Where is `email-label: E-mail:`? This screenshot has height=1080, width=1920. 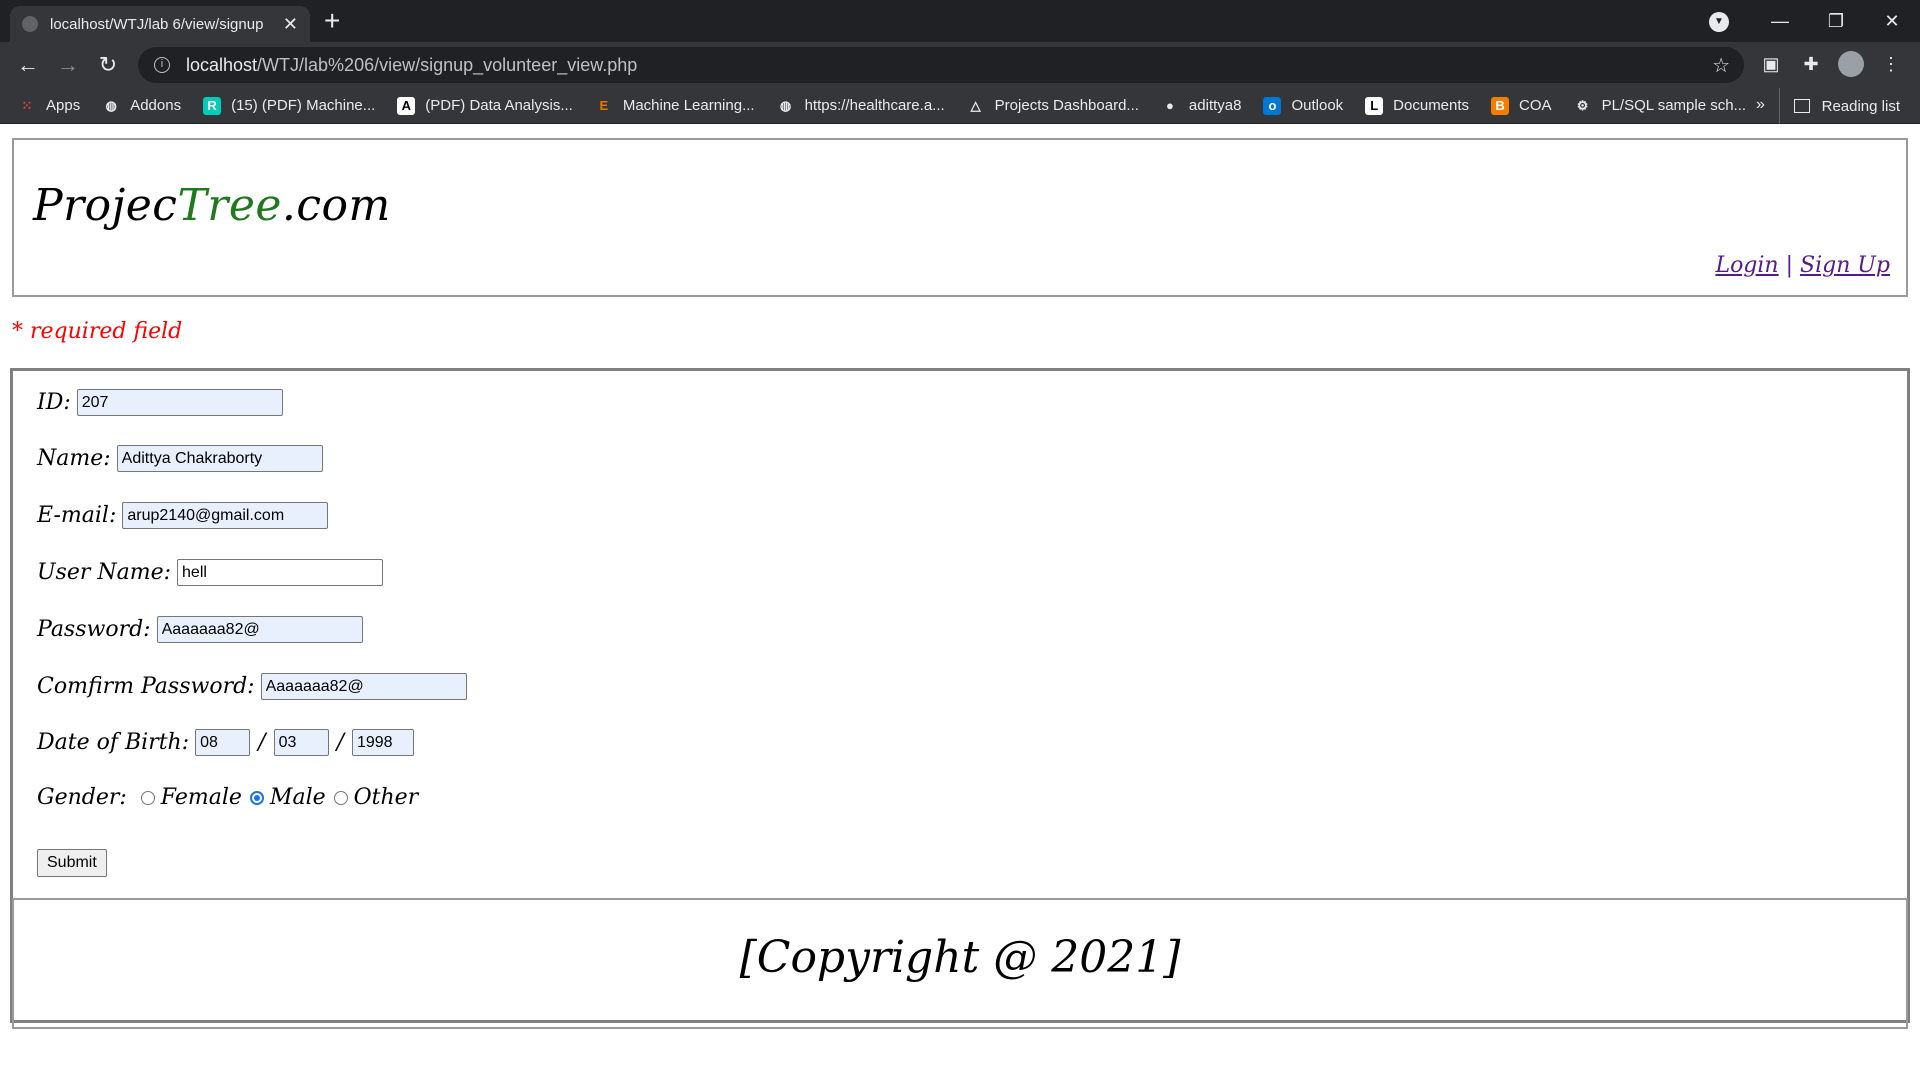
email-label: E-mail: is located at coordinates (77, 515).